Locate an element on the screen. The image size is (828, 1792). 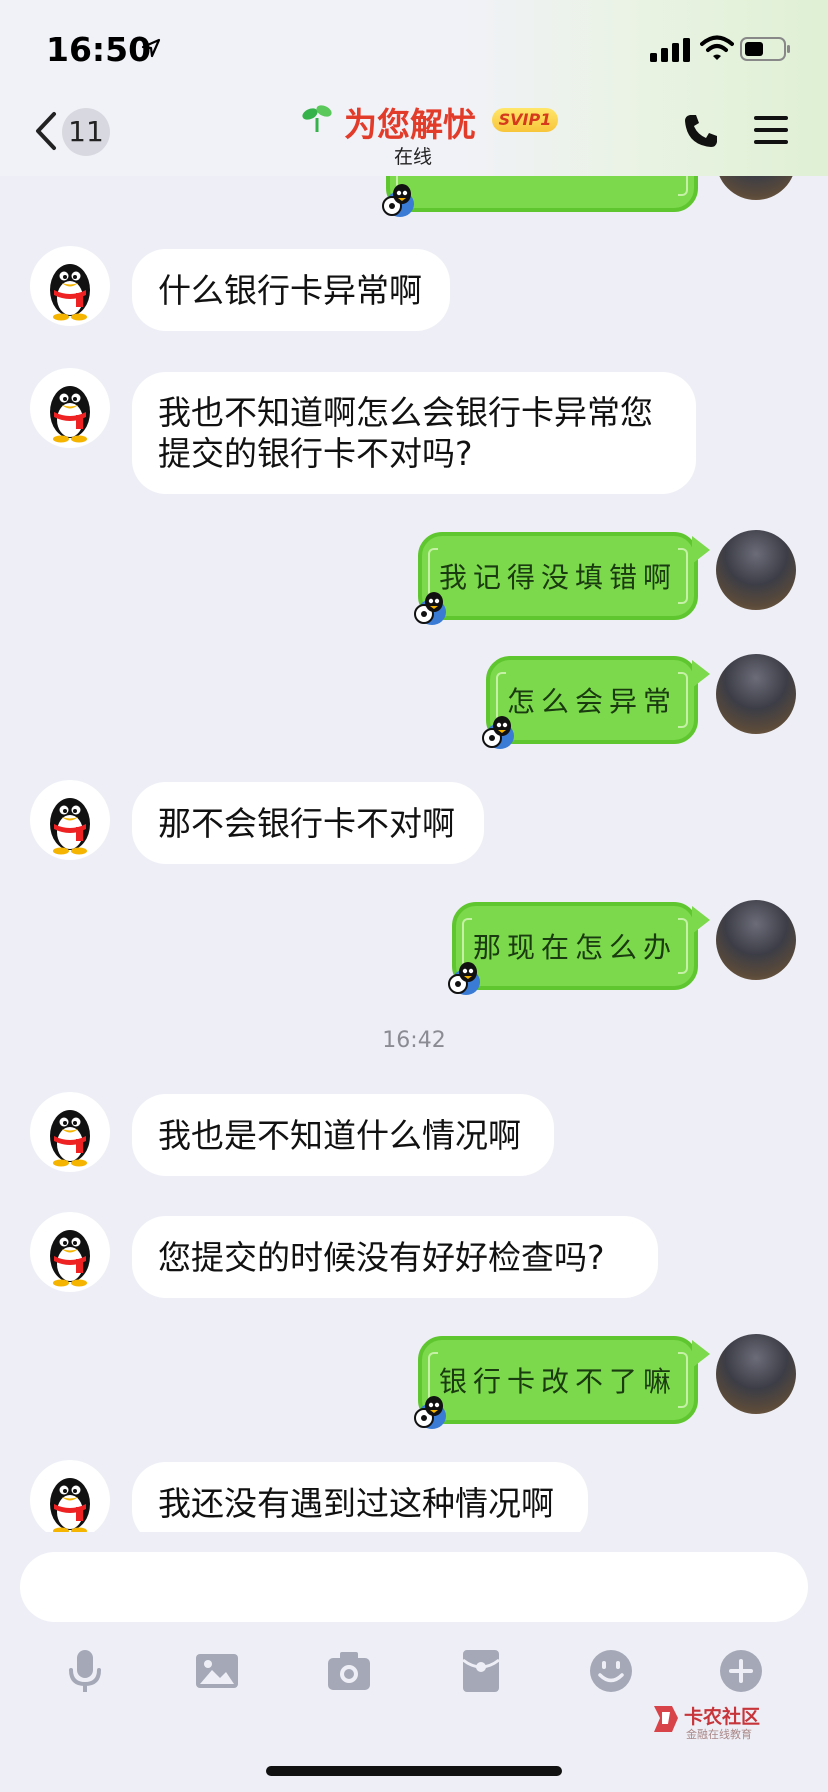
watermark-name: 卡农社区 is located at coordinates (722, 1717).